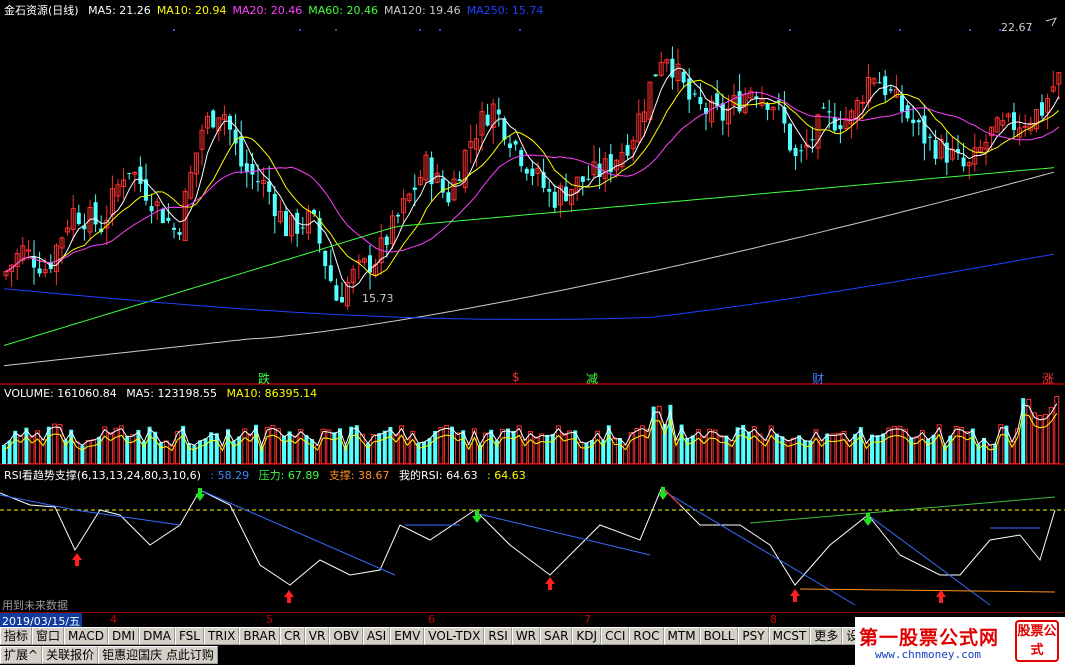 Image resolution: width=1065 pixels, height=665 pixels. I want to click on tab-24: 更多, so click(826, 636).